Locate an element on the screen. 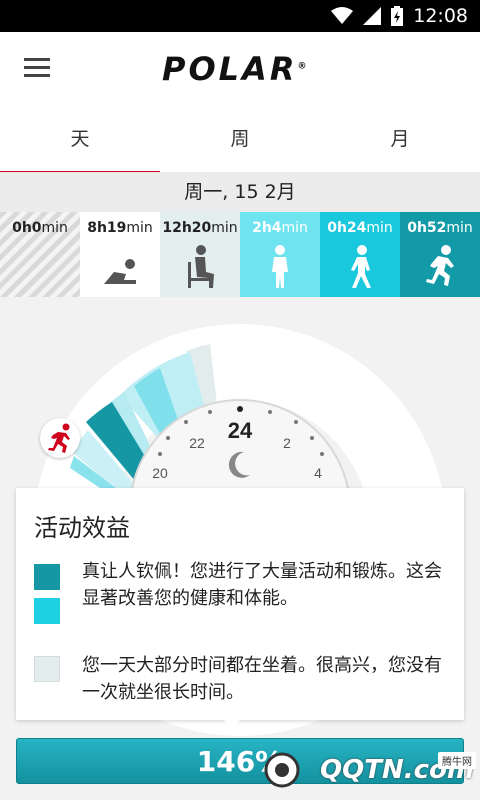  period-tabs: 天 周 月 is located at coordinates (240, 141).